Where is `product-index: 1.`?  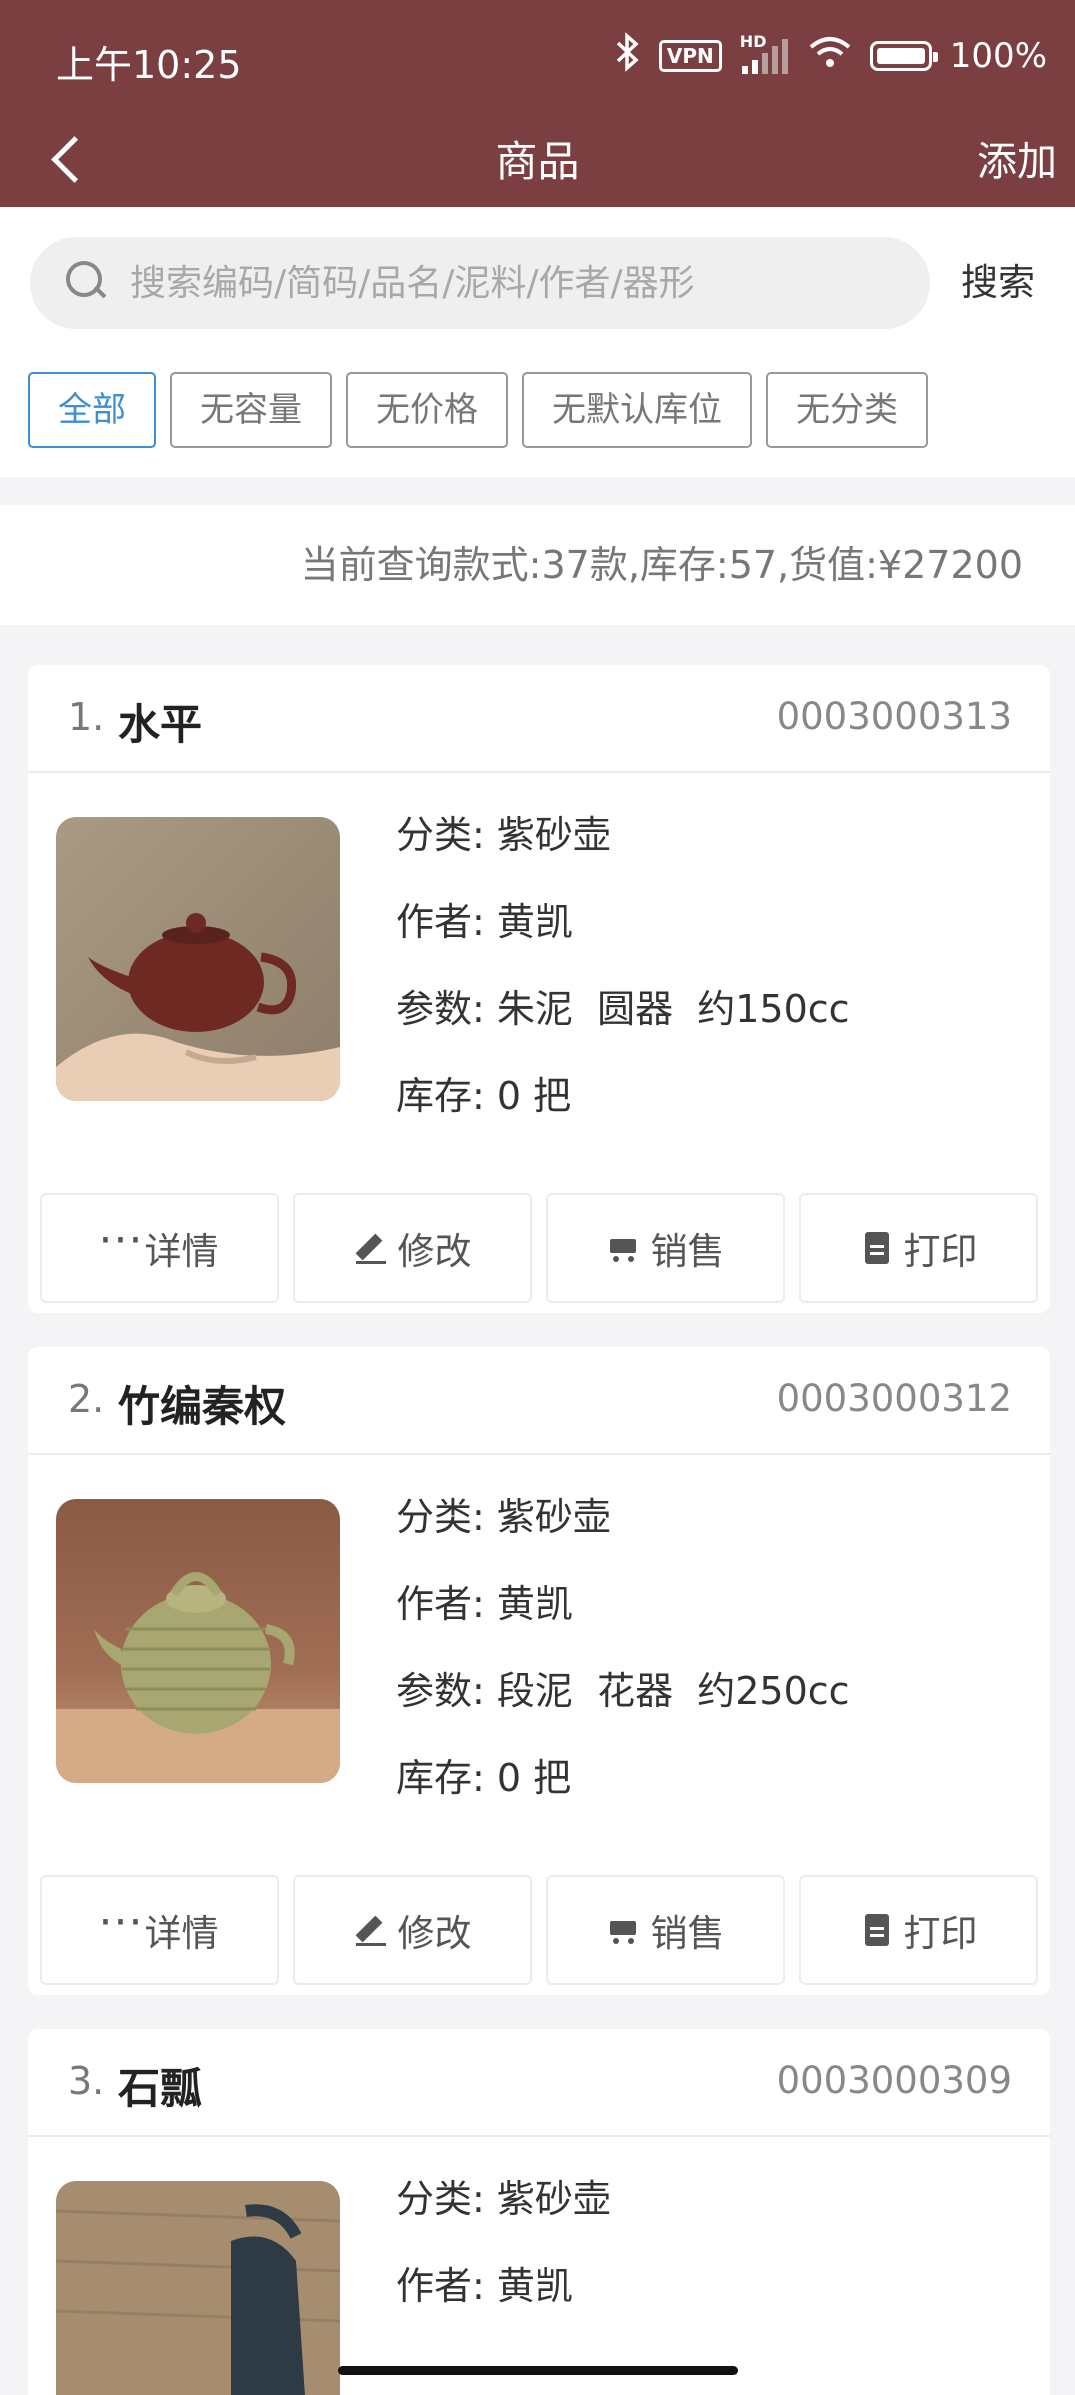
product-index: 1. is located at coordinates (86, 717).